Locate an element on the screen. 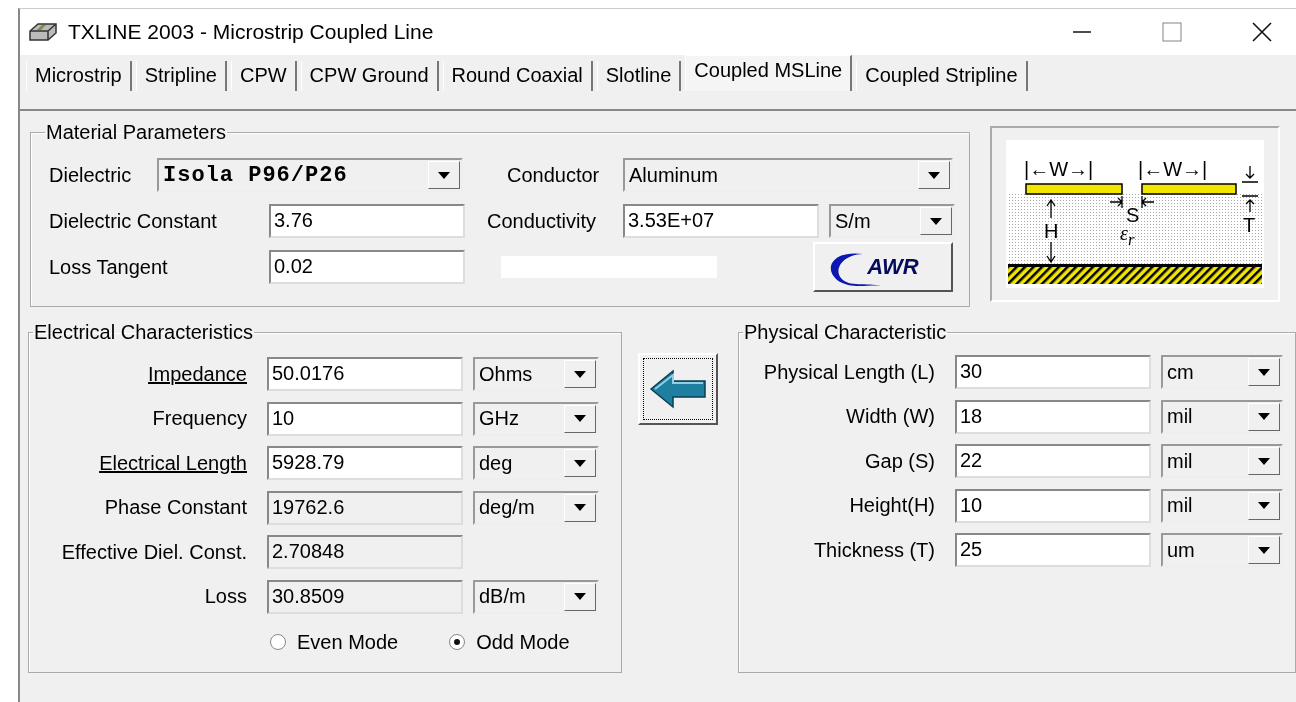 The width and height of the screenshot is (1296, 702). unit-dropdown: GHz is located at coordinates (536, 418).